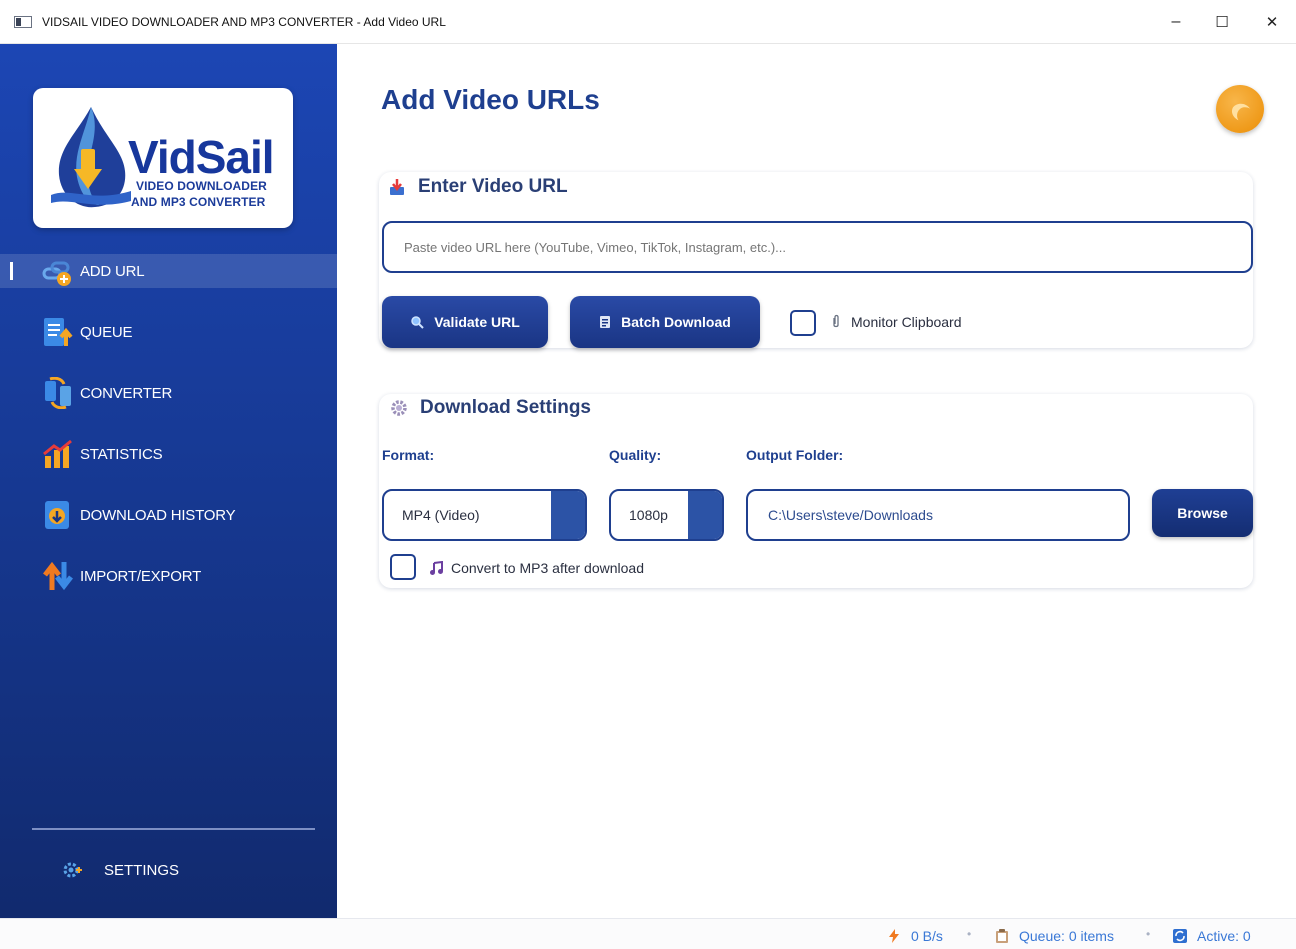 This screenshot has width=1296, height=949. What do you see at coordinates (397, 187) in the screenshot?
I see `download-arrow-icon` at bounding box center [397, 187].